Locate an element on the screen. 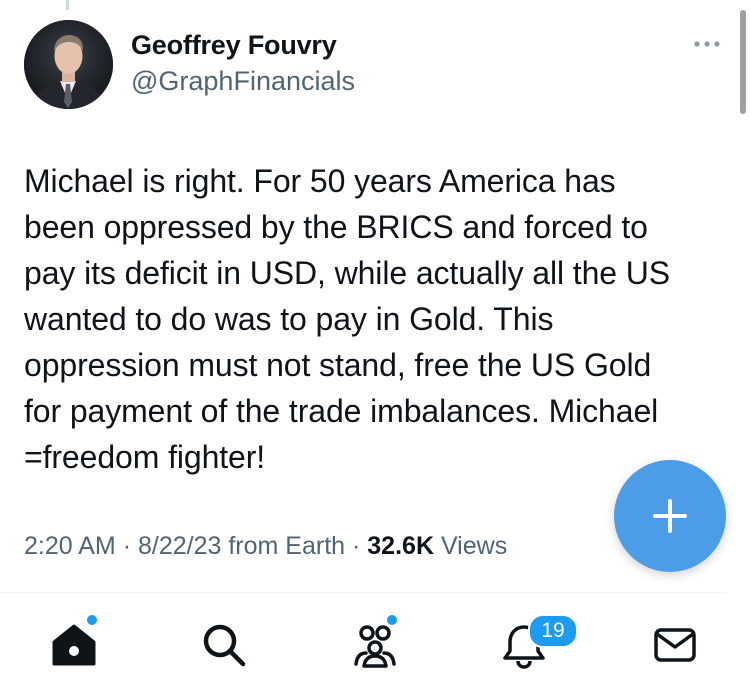  compose-button is located at coordinates (670, 516).